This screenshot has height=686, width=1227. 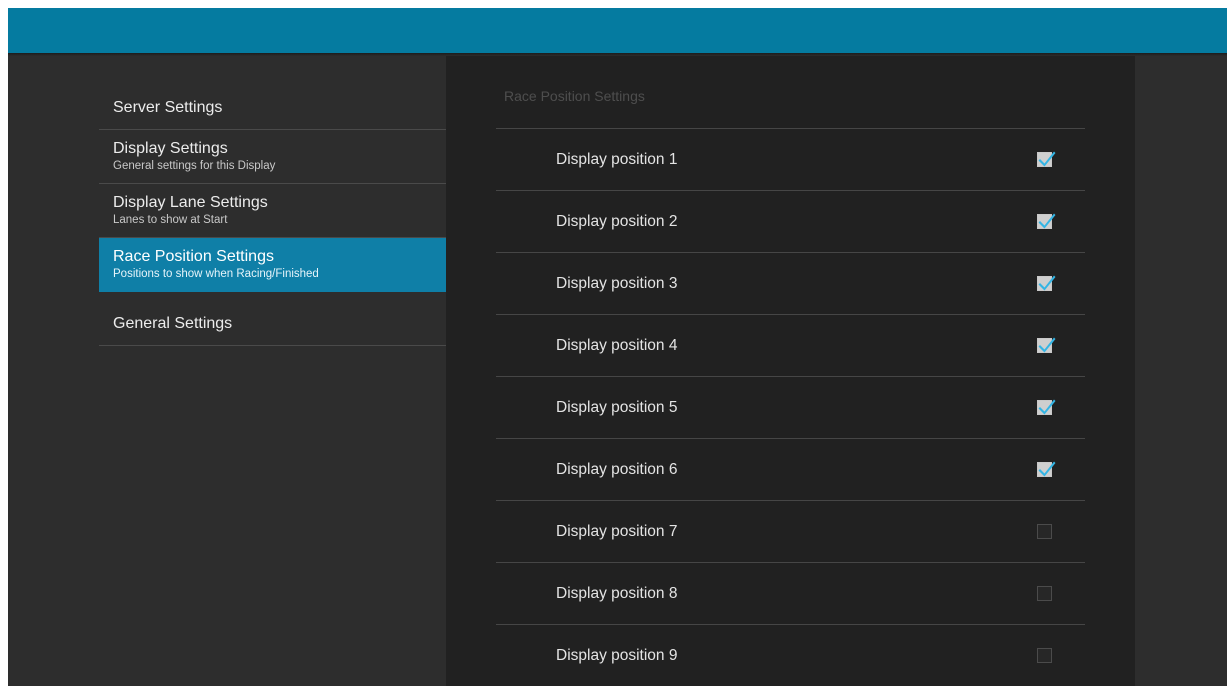 I want to click on preference-row-display-position-2: Display position 2, so click(x=790, y=222).